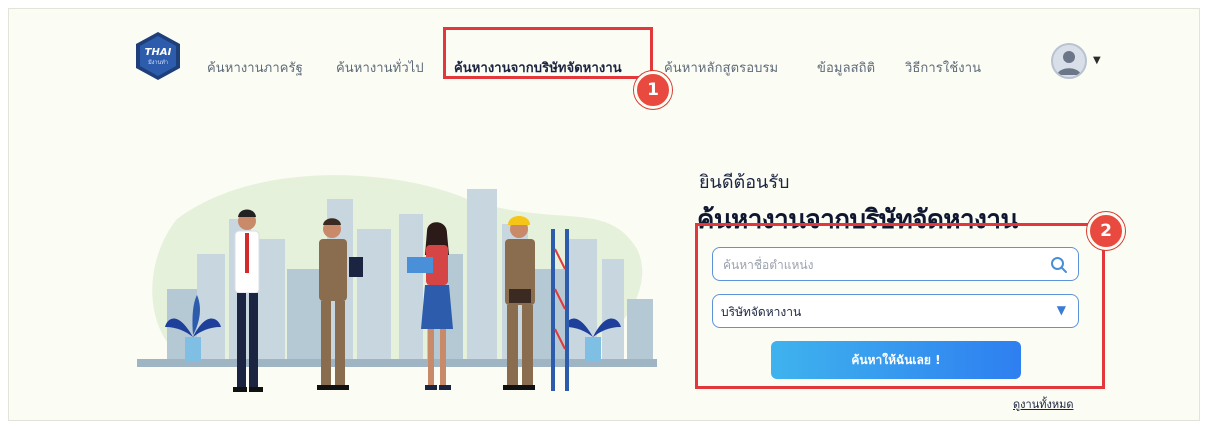 The height and width of the screenshot is (427, 1209). I want to click on nav-item-general-jobs: ค้นหางานทั่วไป, so click(380, 67).